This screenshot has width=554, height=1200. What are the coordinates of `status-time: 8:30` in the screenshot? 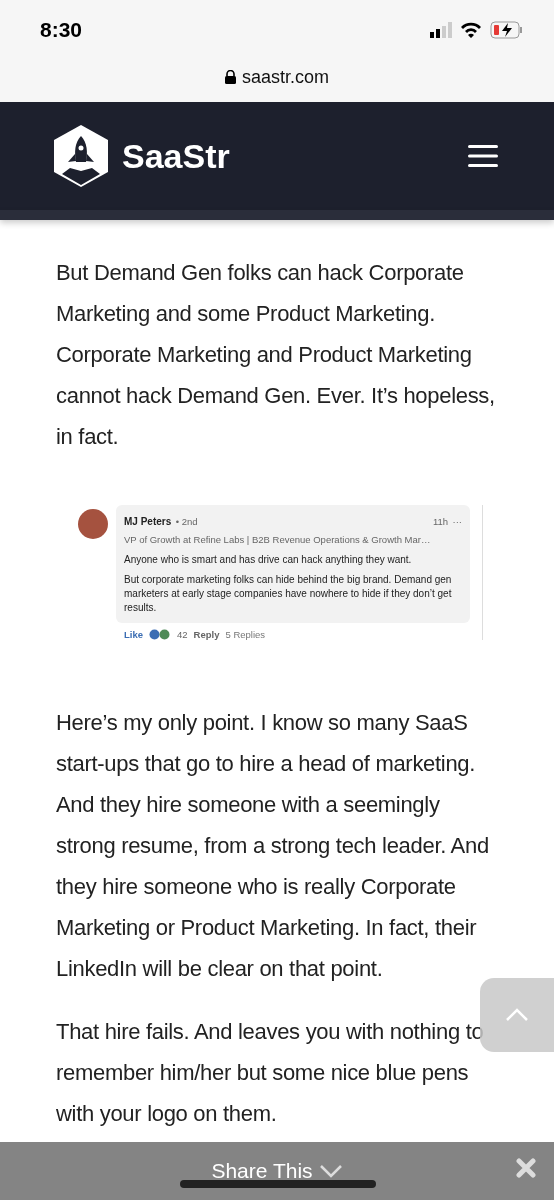 It's located at (61, 30).